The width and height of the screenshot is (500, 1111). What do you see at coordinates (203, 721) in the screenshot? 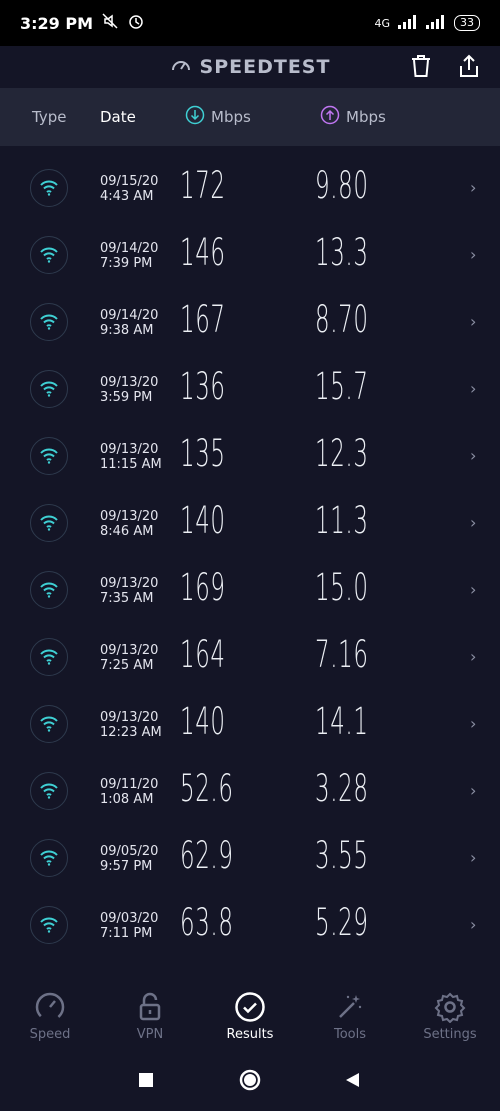
I see `result-download: 140` at bounding box center [203, 721].